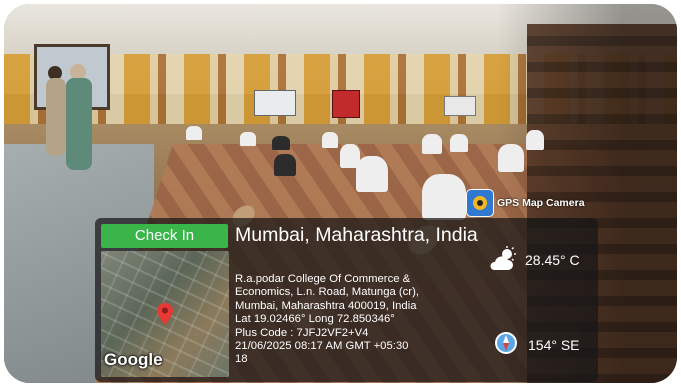 The height and width of the screenshot is (387, 681). What do you see at coordinates (480, 203) in the screenshot?
I see `gps-map-camera-icon` at bounding box center [480, 203].